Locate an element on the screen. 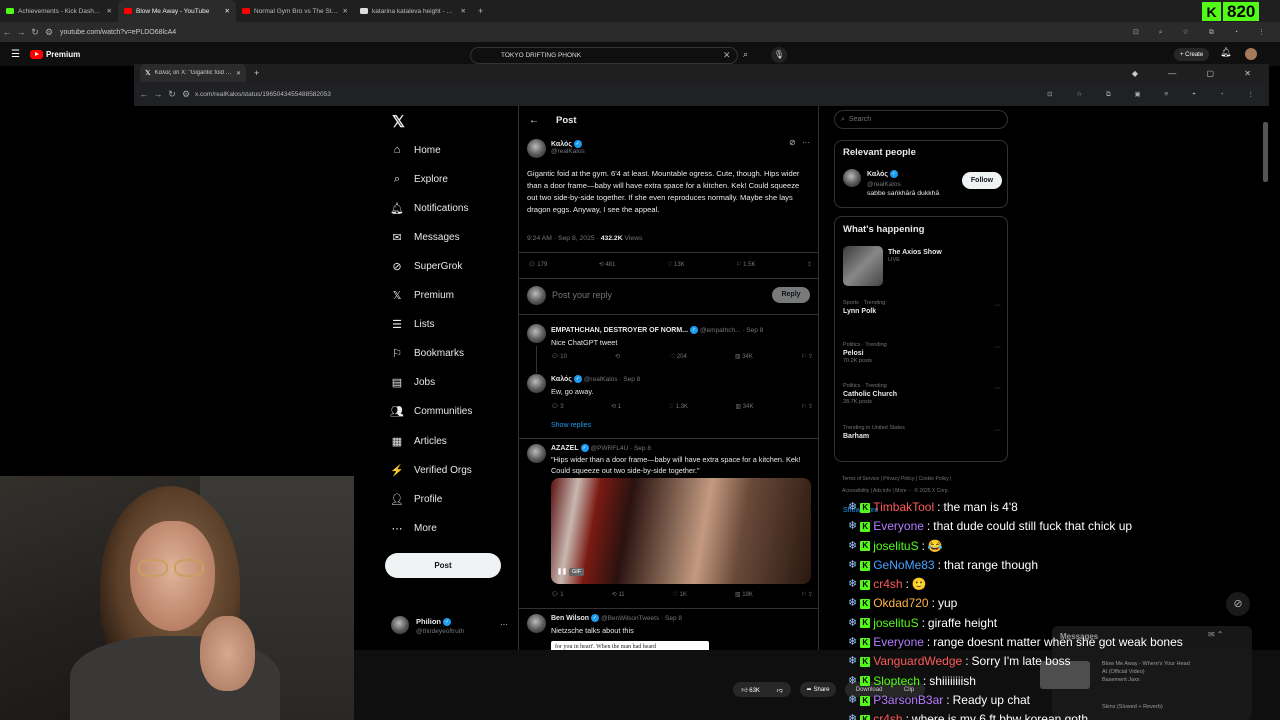 Image resolution: width=1280 pixels, height=720 pixels. reply-action: 💬︎ 3 is located at coordinates (557, 406).